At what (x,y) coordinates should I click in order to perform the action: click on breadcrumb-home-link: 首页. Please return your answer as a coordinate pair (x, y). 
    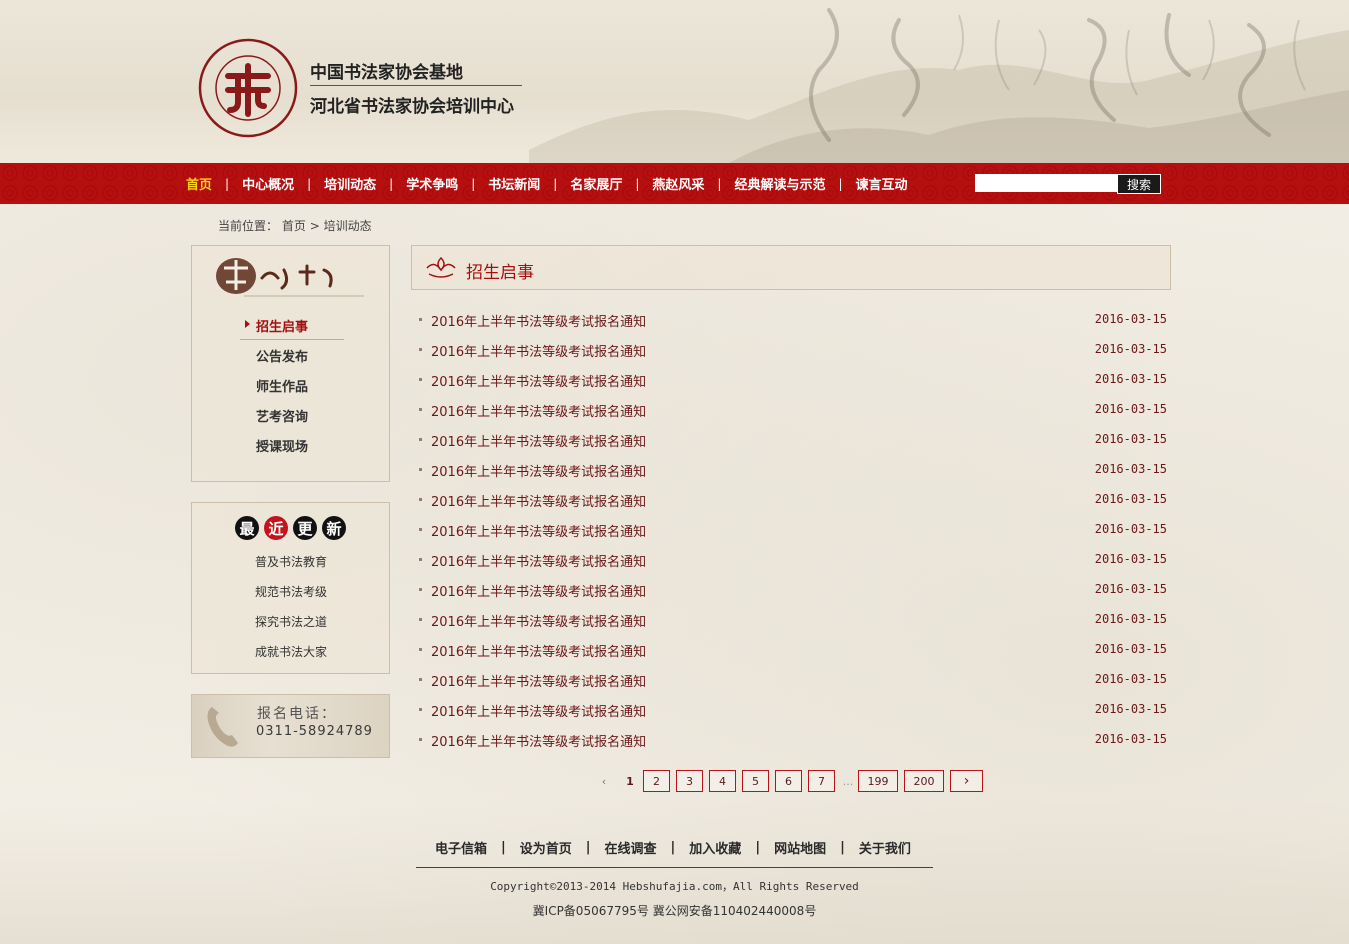
    Looking at the image, I should click on (294, 226).